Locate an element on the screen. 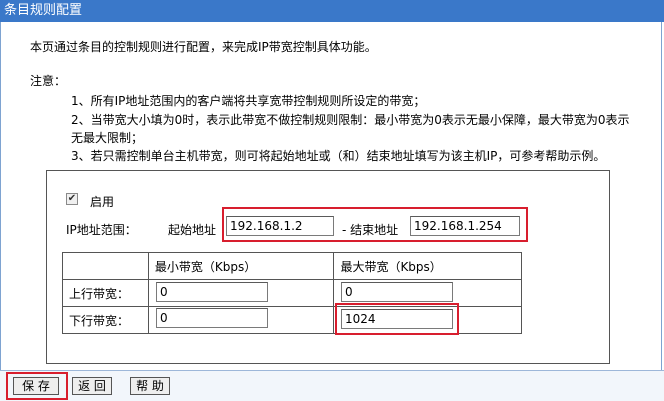  start-address-input: 192.168.1.2 is located at coordinates (280, 226).